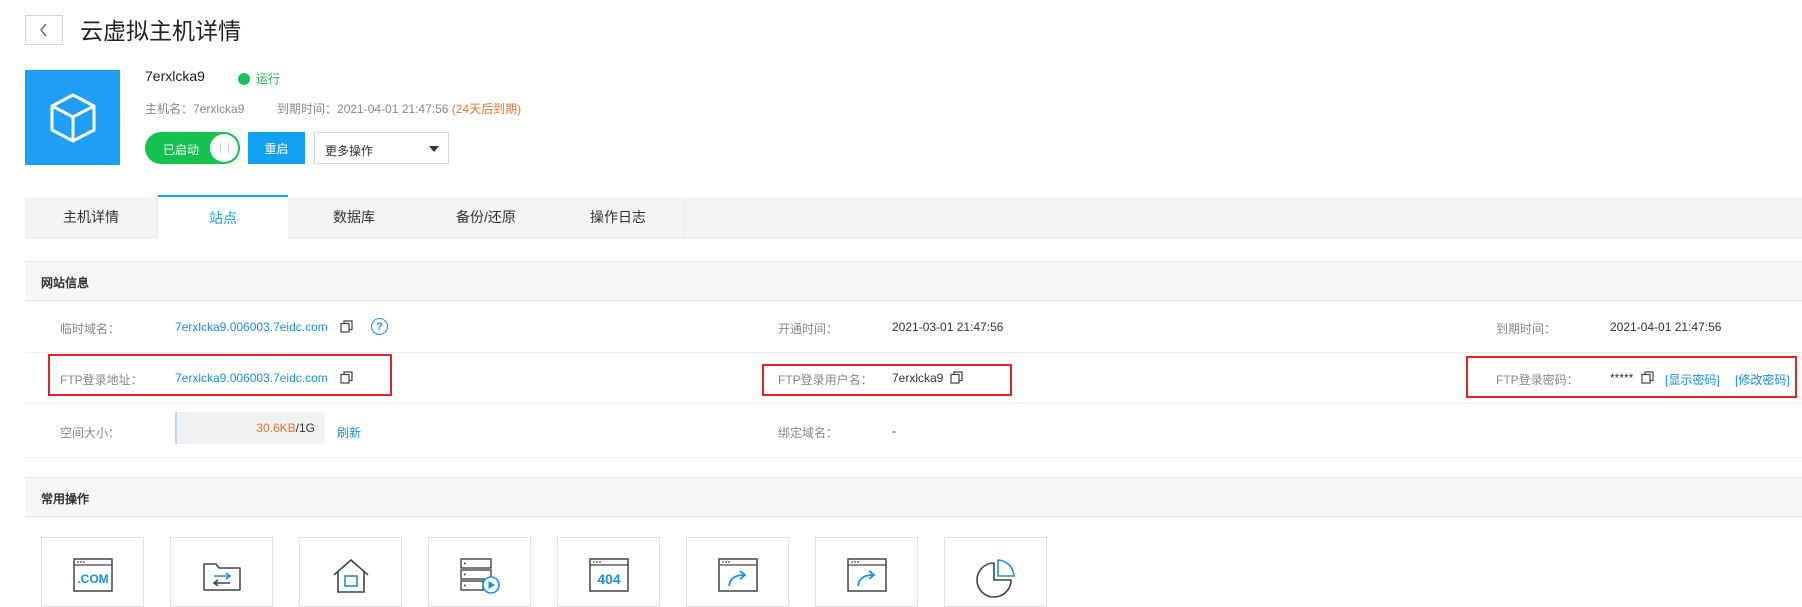 The width and height of the screenshot is (1802, 607). I want to click on cube-icon, so click(72, 117).